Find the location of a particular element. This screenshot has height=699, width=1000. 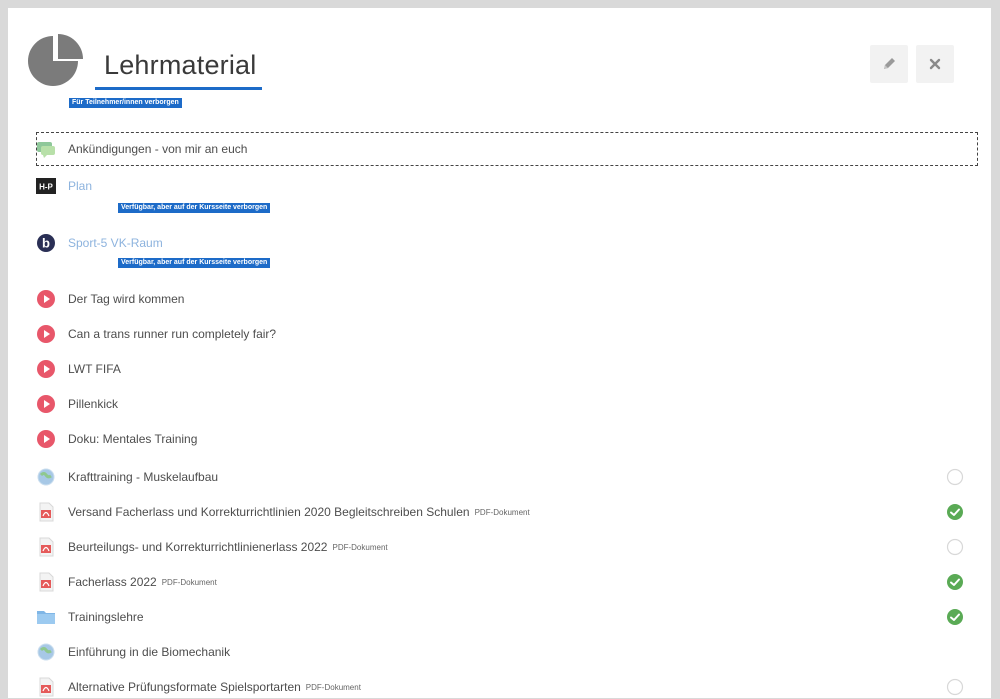

svg-text: b is located at coordinates (46, 243).